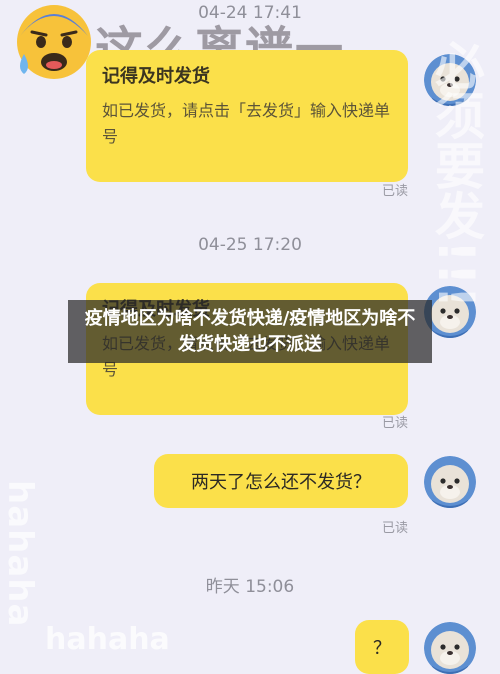  Describe the element at coordinates (382, 648) in the screenshot. I see `message-text: ？` at that location.